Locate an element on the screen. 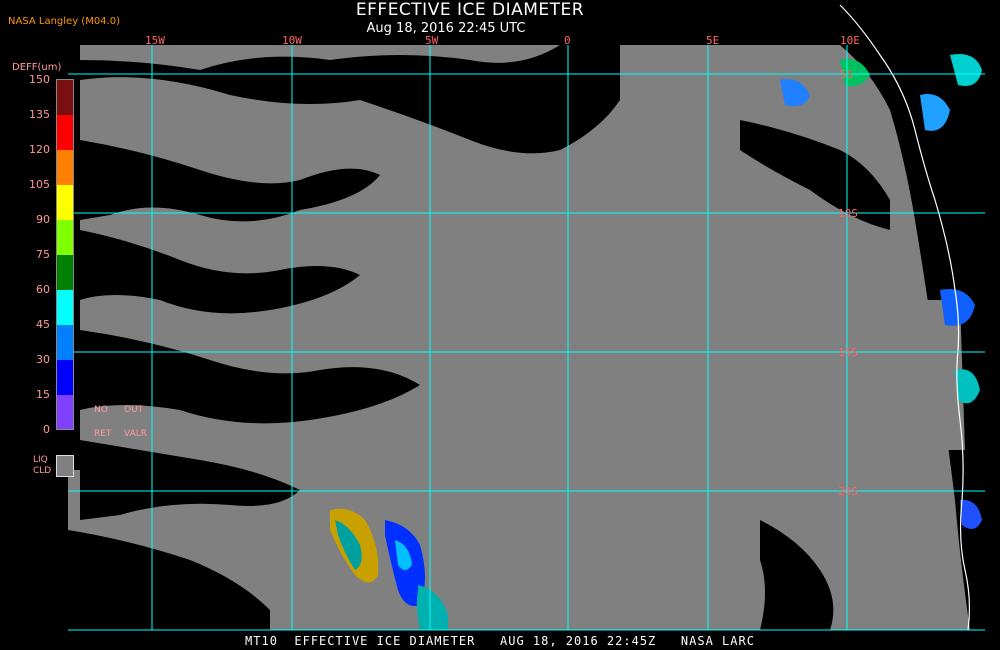 The height and width of the screenshot is (650, 1000). tick-45: 45 is located at coordinates (43, 324).